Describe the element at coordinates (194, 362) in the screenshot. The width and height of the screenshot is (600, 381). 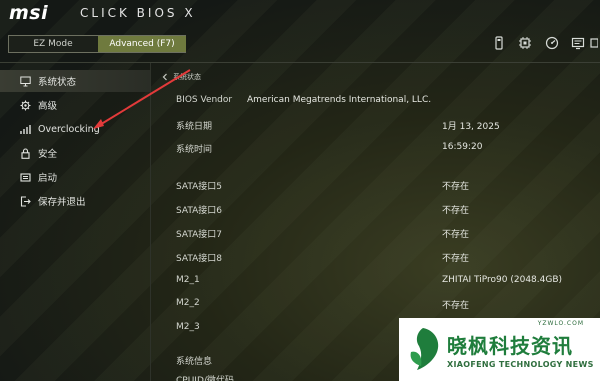
I see `system-info-label: 系统信息` at that location.